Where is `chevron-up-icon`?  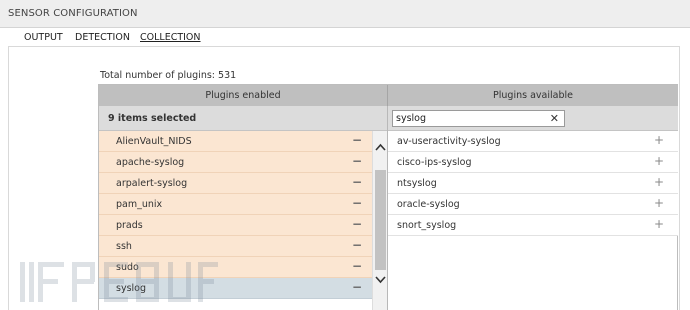 chevron-up-icon is located at coordinates (380, 149).